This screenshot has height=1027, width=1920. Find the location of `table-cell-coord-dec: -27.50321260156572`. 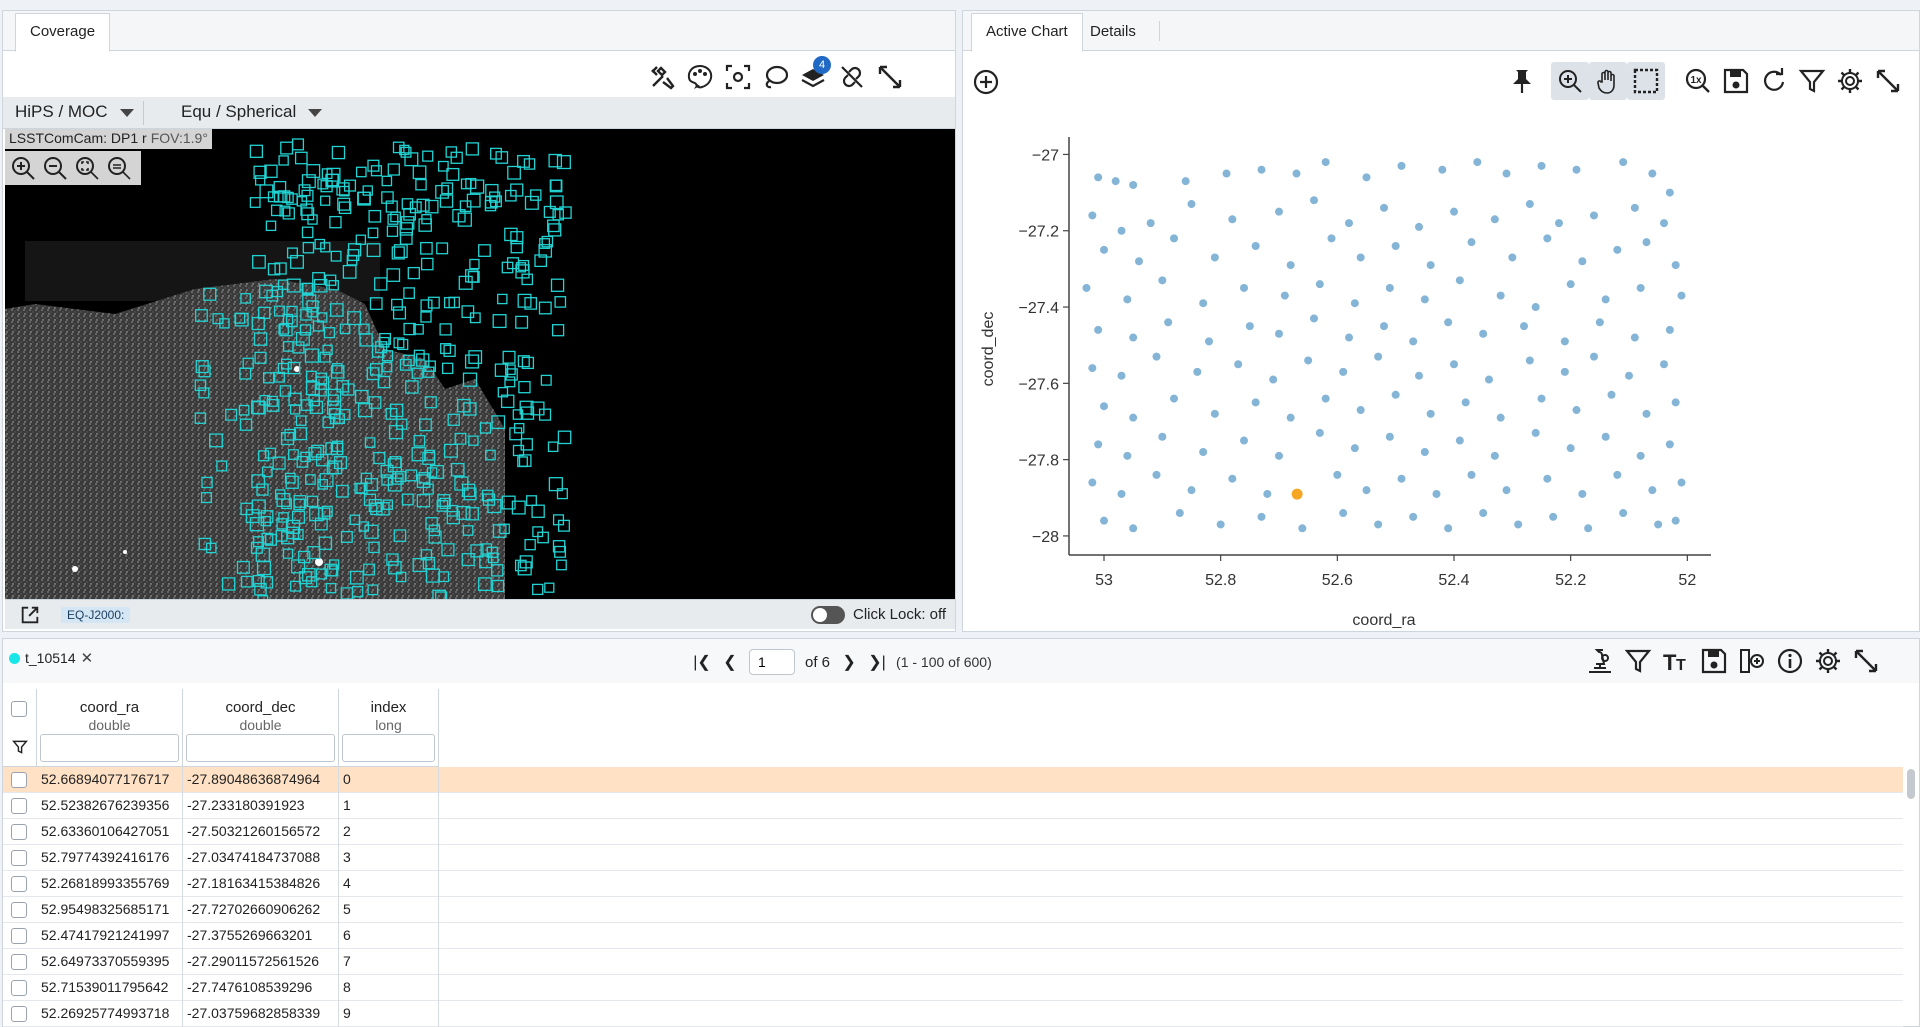

table-cell-coord-dec: -27.50321260156572 is located at coordinates (261, 832).